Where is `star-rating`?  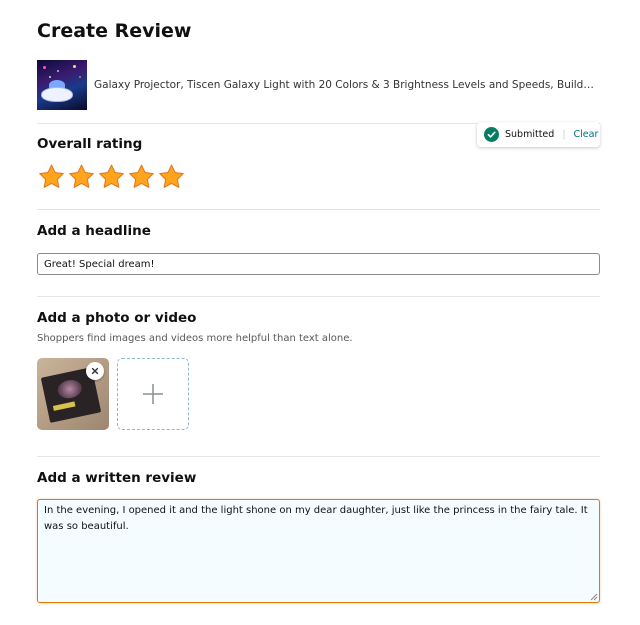 star-rating is located at coordinates (112, 177).